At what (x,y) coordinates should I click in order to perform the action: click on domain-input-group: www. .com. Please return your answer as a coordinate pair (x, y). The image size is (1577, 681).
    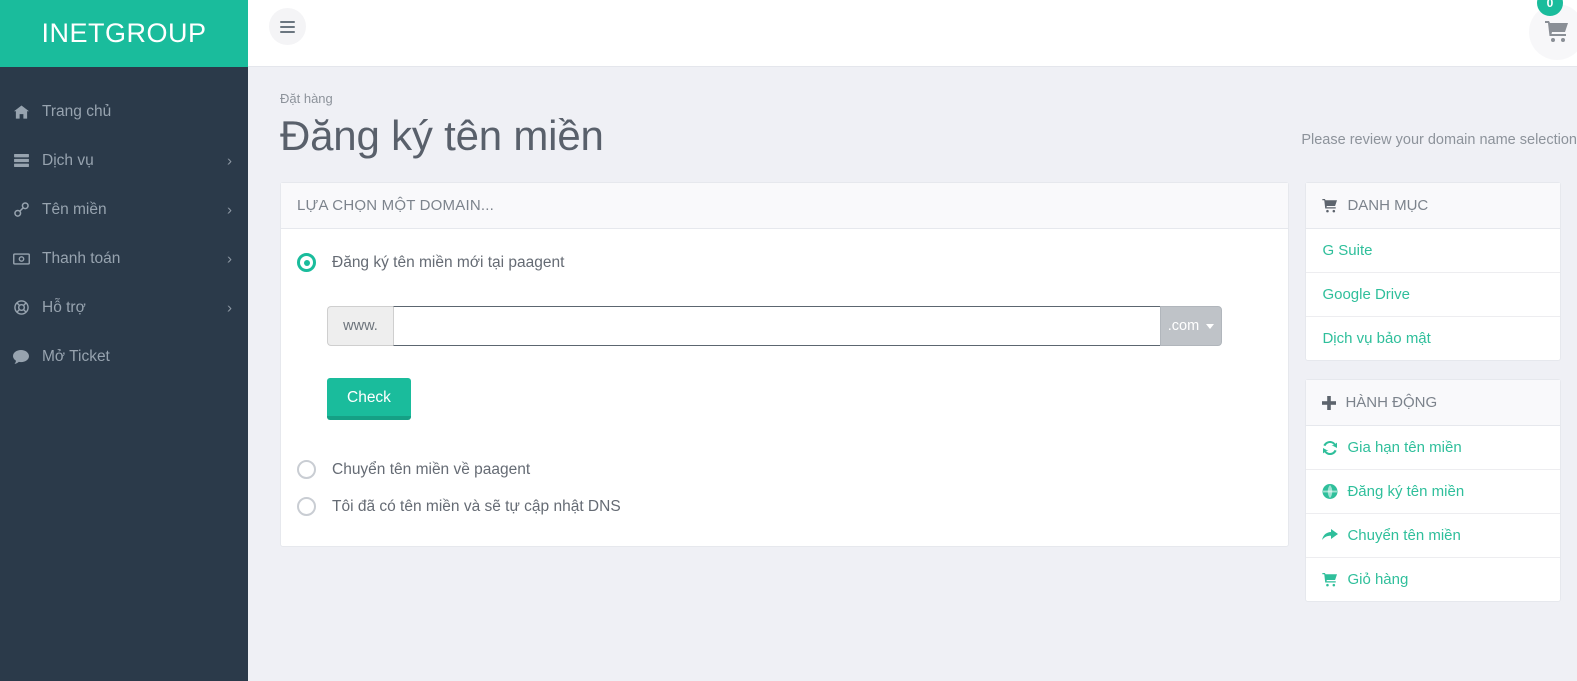
    Looking at the image, I should click on (774, 326).